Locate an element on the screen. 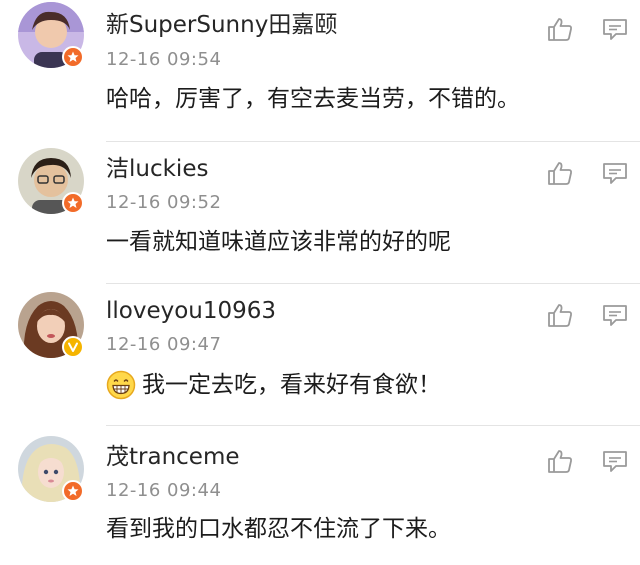 The image size is (640, 565). grin-emoji is located at coordinates (121, 385).